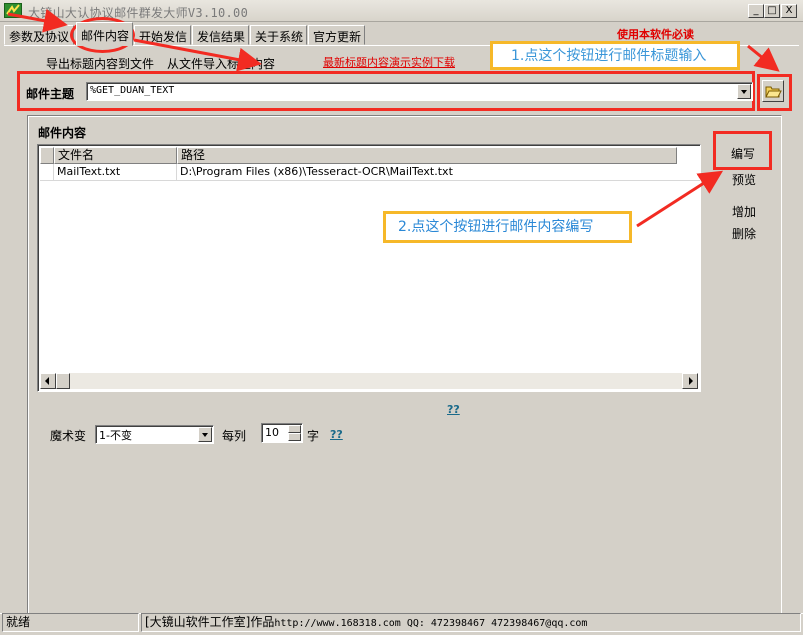 The image size is (803, 635). Describe the element at coordinates (37, 20) in the screenshot. I see `arrow-to-tab` at that location.